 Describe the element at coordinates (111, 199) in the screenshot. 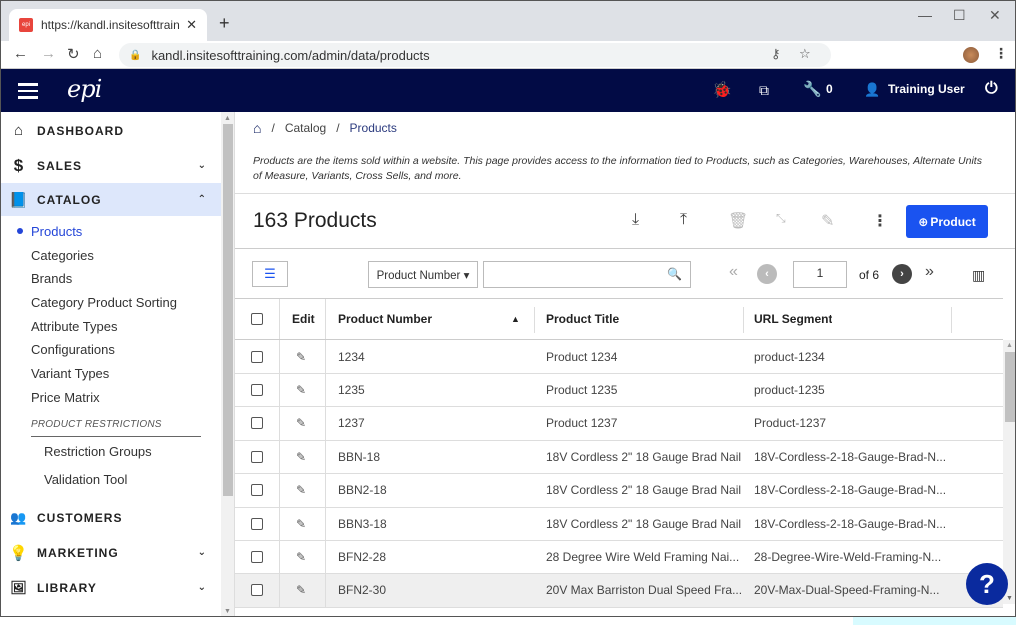

I see `sidebar-item-catalog: 📘 CATALOG ⌃` at that location.